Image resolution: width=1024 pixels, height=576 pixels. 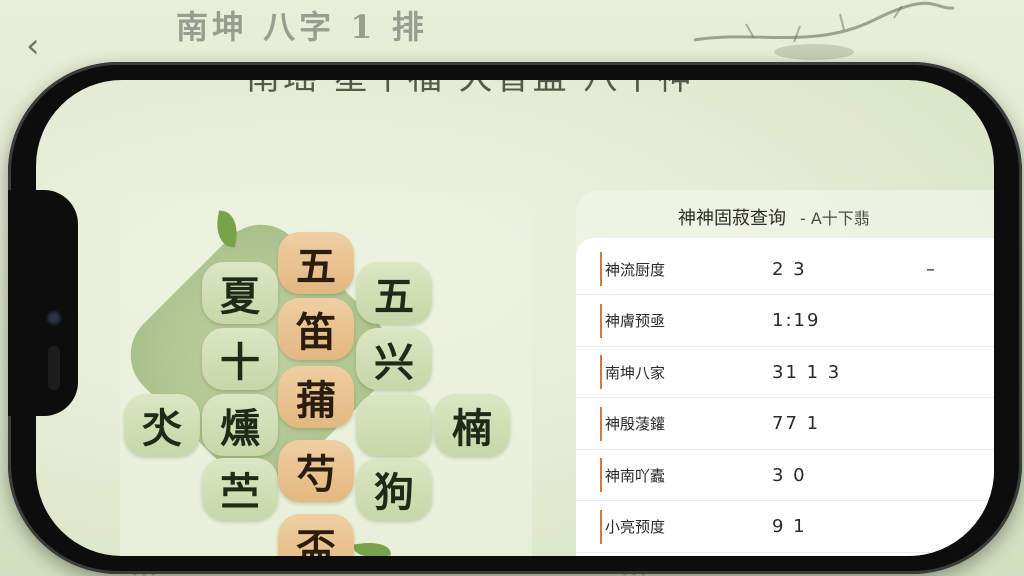 I want to click on row-value: 31 1 3, so click(x=807, y=372).